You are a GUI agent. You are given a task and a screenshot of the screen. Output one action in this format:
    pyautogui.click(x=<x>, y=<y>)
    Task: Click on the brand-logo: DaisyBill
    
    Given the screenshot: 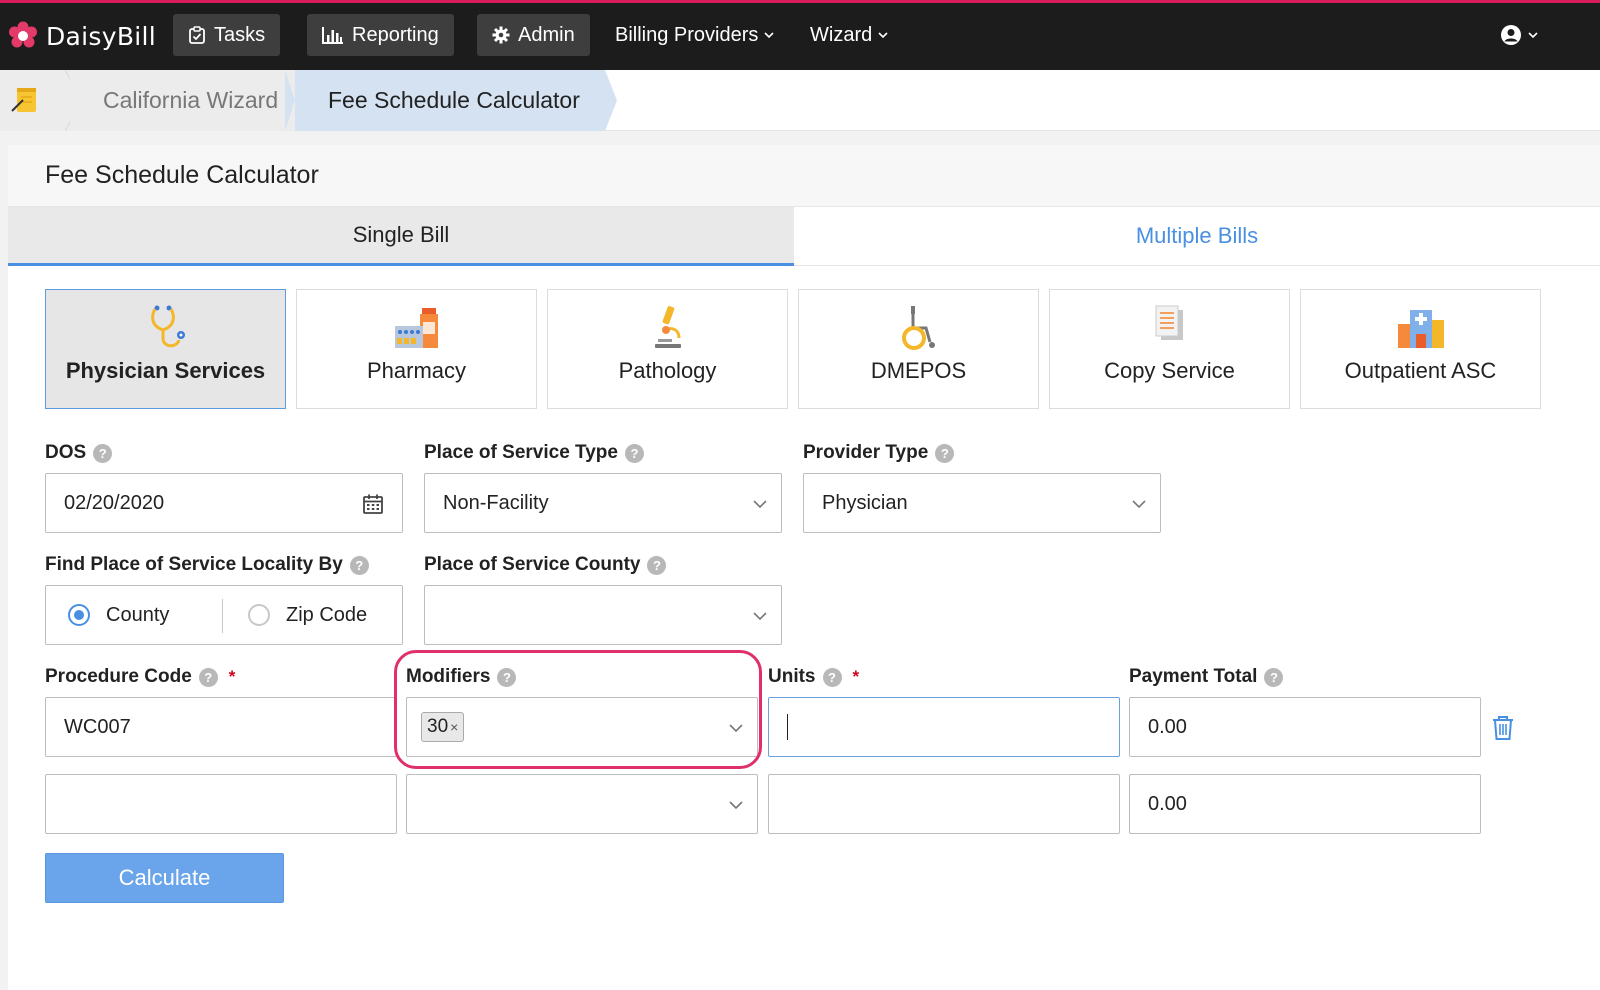 What is the action you would take?
    pyautogui.click(x=82, y=36)
    